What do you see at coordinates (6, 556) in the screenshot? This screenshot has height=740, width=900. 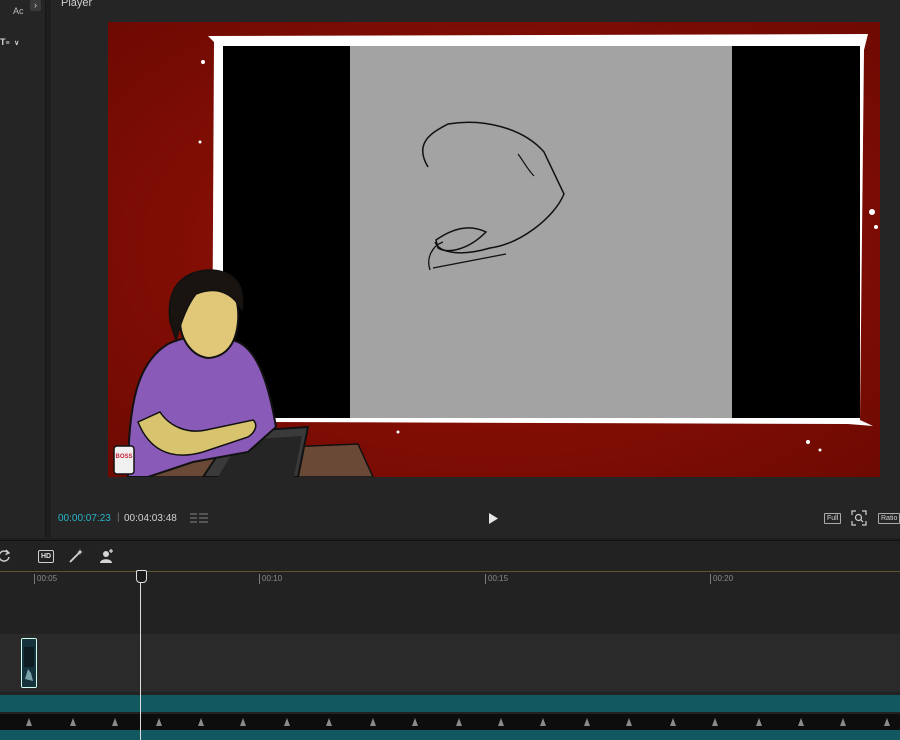 I see `refresh-icon` at bounding box center [6, 556].